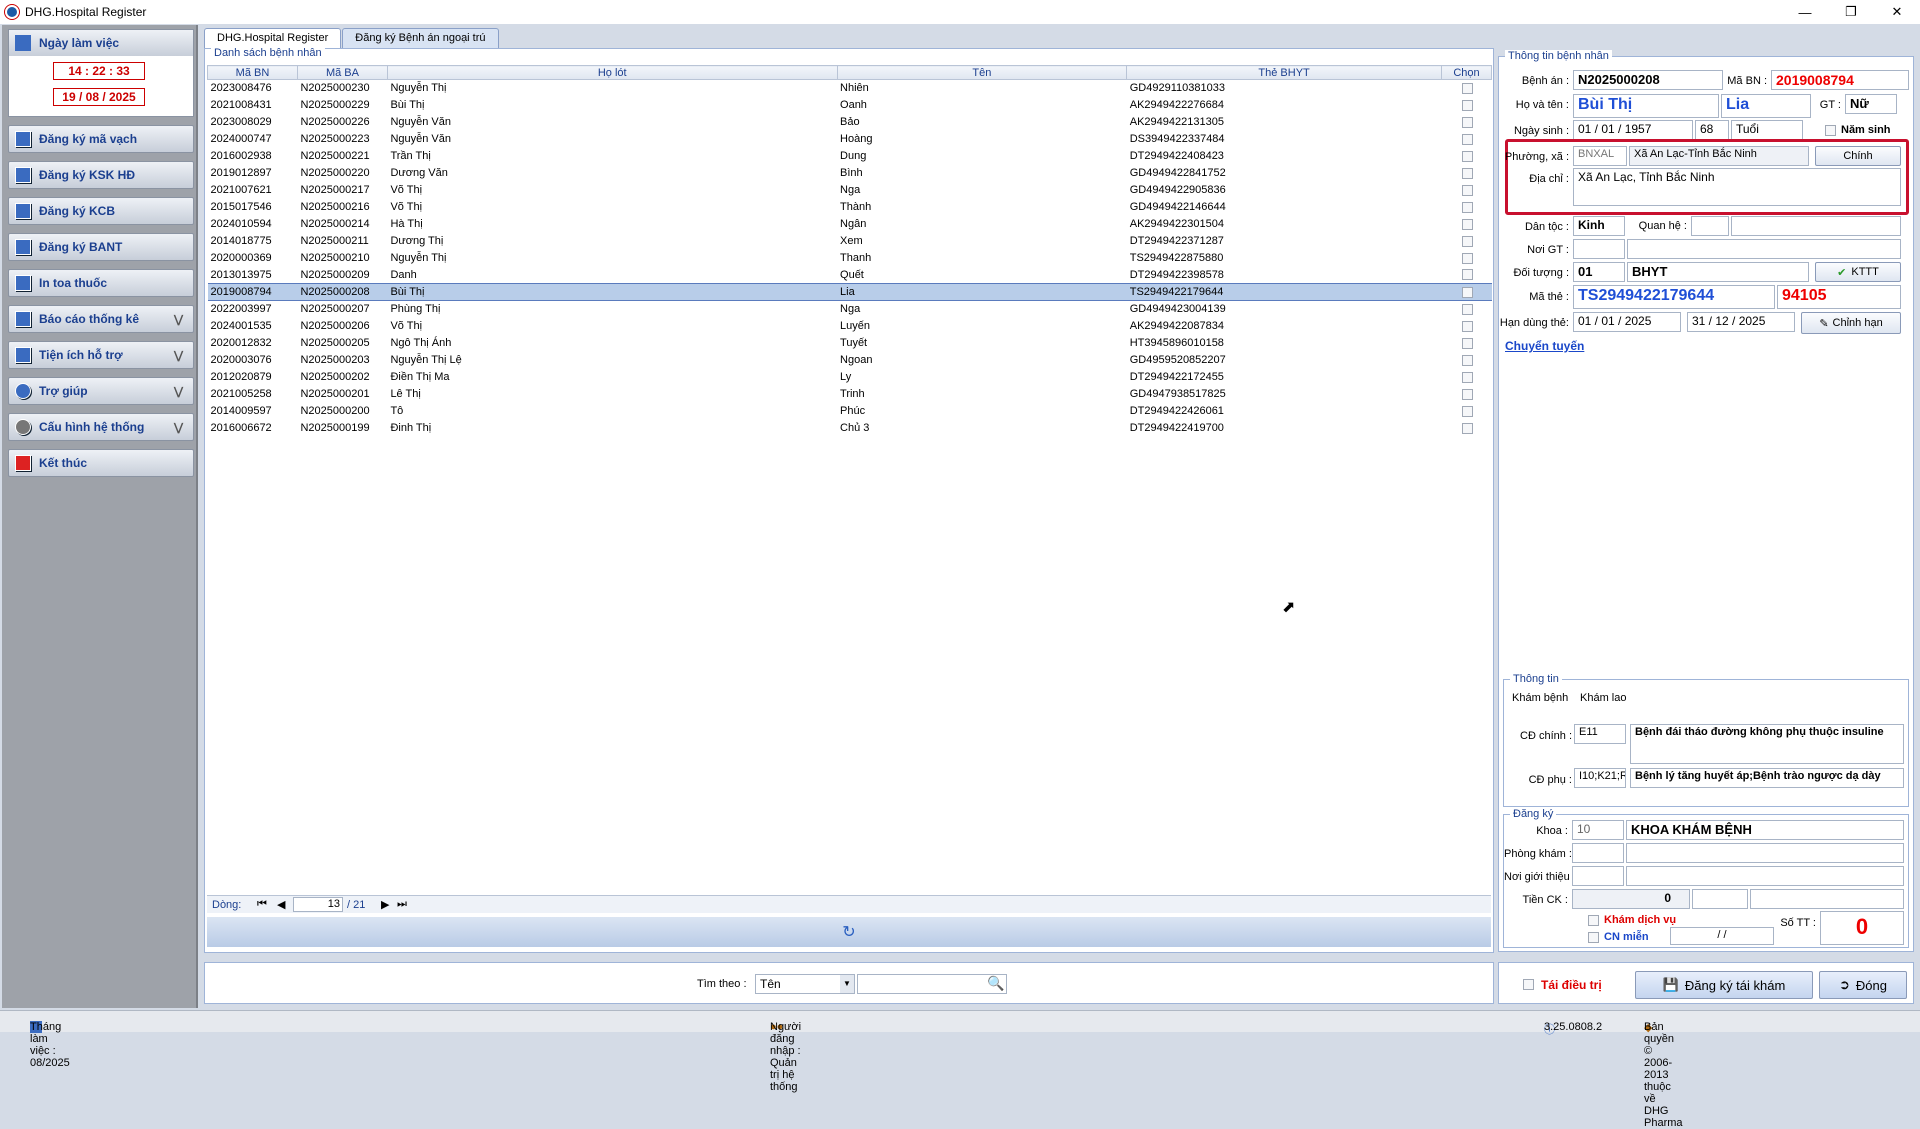 The width and height of the screenshot is (1920, 1129). What do you see at coordinates (1603, 698) in the screenshot?
I see `tab-kham-lao: Khám lao` at bounding box center [1603, 698].